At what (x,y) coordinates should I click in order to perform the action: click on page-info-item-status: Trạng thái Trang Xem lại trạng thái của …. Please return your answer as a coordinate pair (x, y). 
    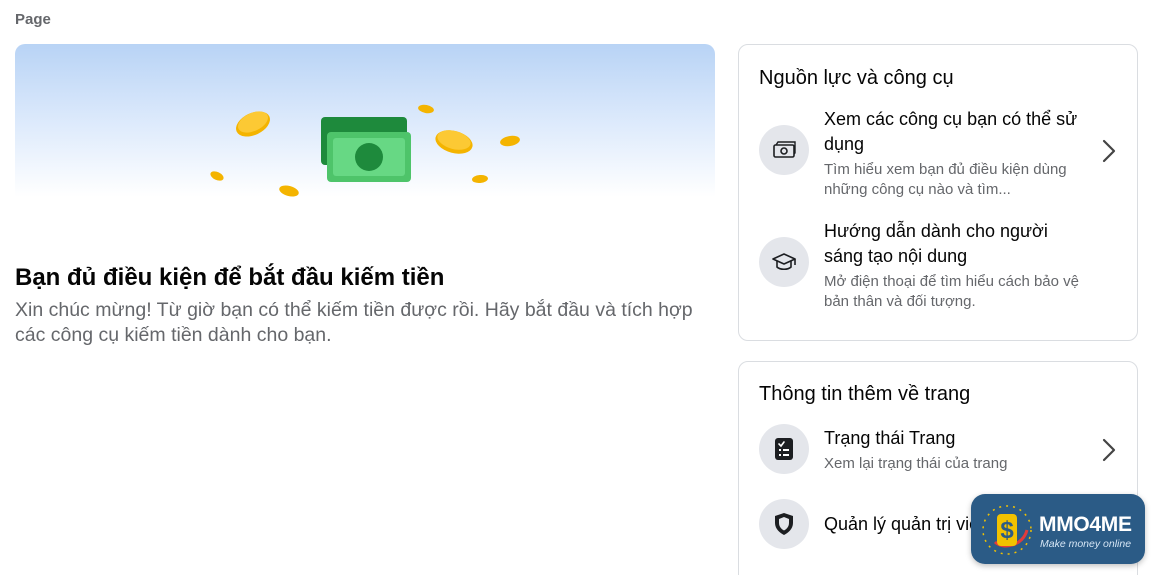
    Looking at the image, I should click on (939, 450).